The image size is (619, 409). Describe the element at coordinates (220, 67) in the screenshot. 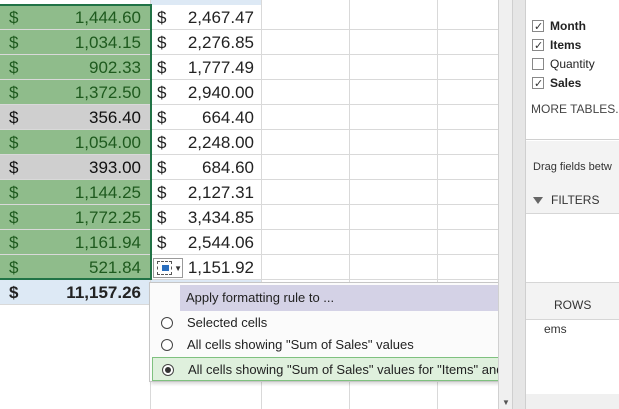

I see `cell-value: 1,777.49` at that location.